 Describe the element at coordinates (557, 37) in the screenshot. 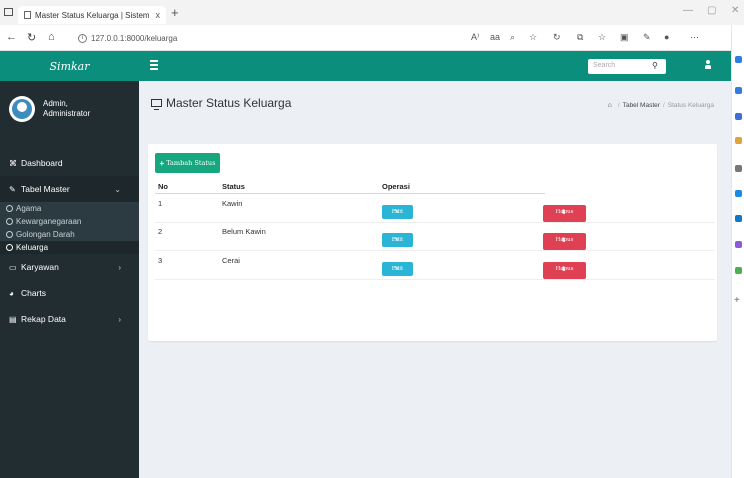

I see `refresh-extension-icon: ↻` at that location.